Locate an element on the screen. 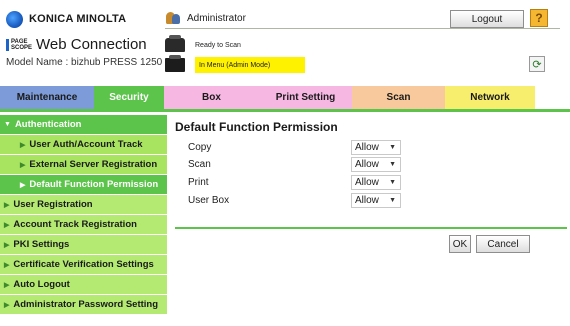  header-divider is located at coordinates (362, 28).